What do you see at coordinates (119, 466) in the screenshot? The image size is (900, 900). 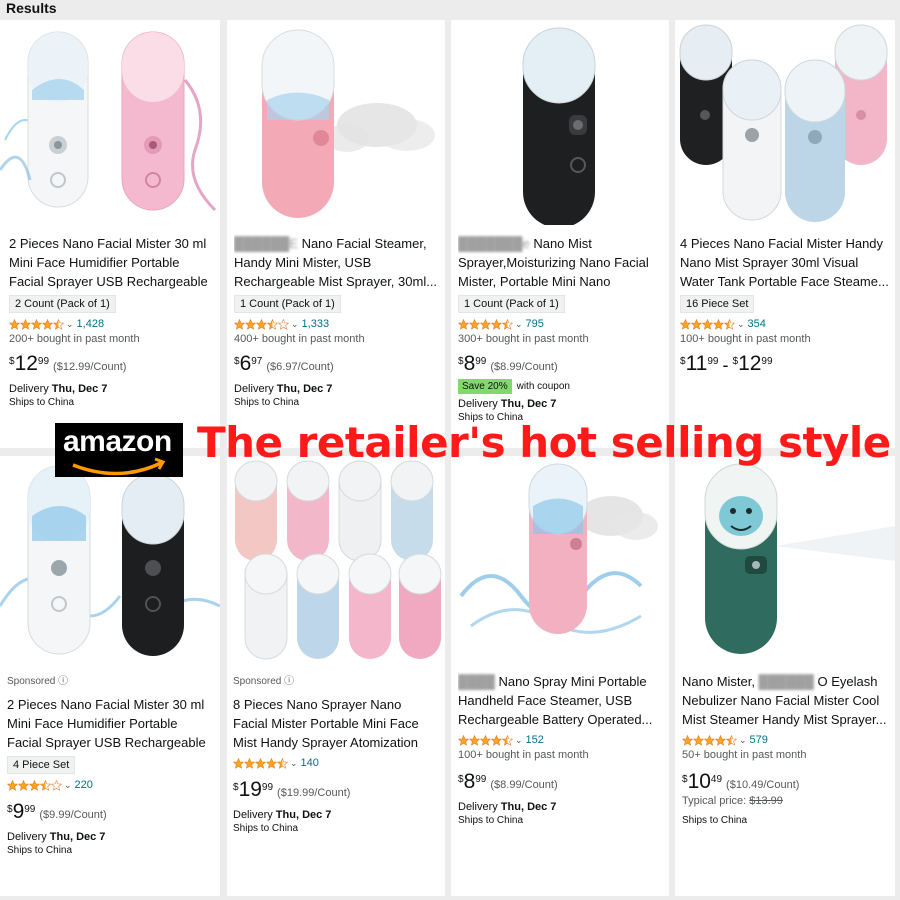 I see `smile-arrow-icon` at bounding box center [119, 466].